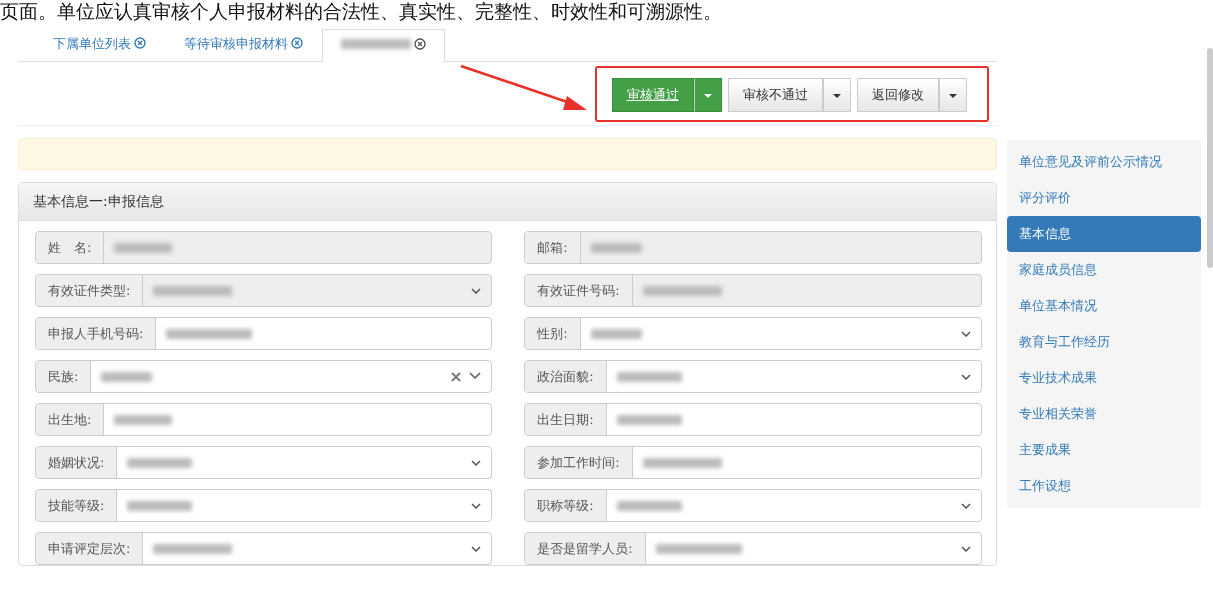  I want to click on tab: 下属单位列表, so click(99, 42).